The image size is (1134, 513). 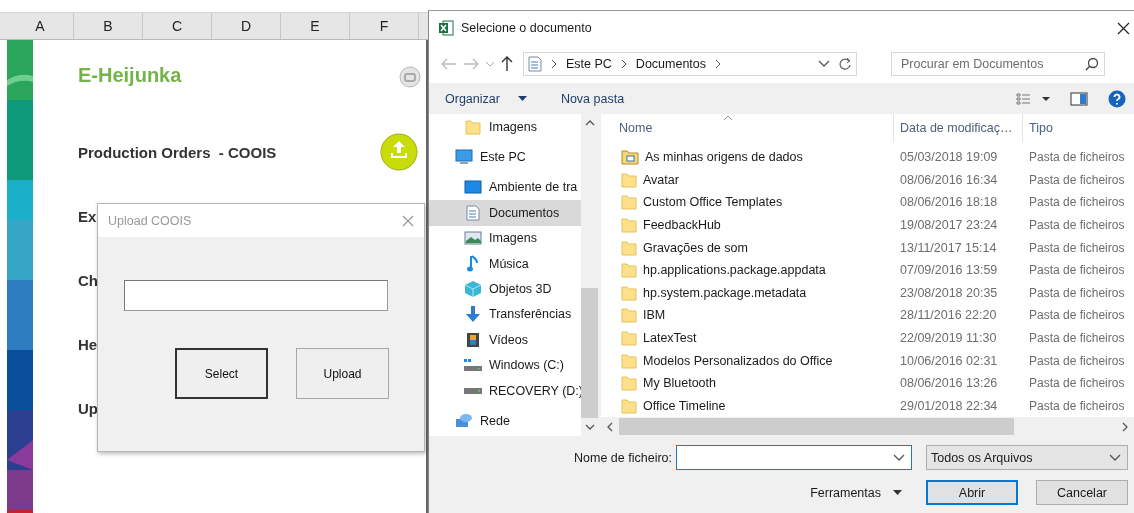 I want to click on film-icon, so click(x=473, y=339).